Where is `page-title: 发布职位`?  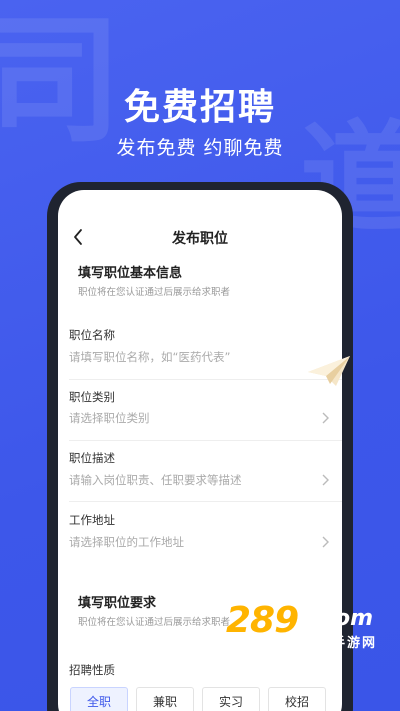
page-title: 发布职位 is located at coordinates (200, 239).